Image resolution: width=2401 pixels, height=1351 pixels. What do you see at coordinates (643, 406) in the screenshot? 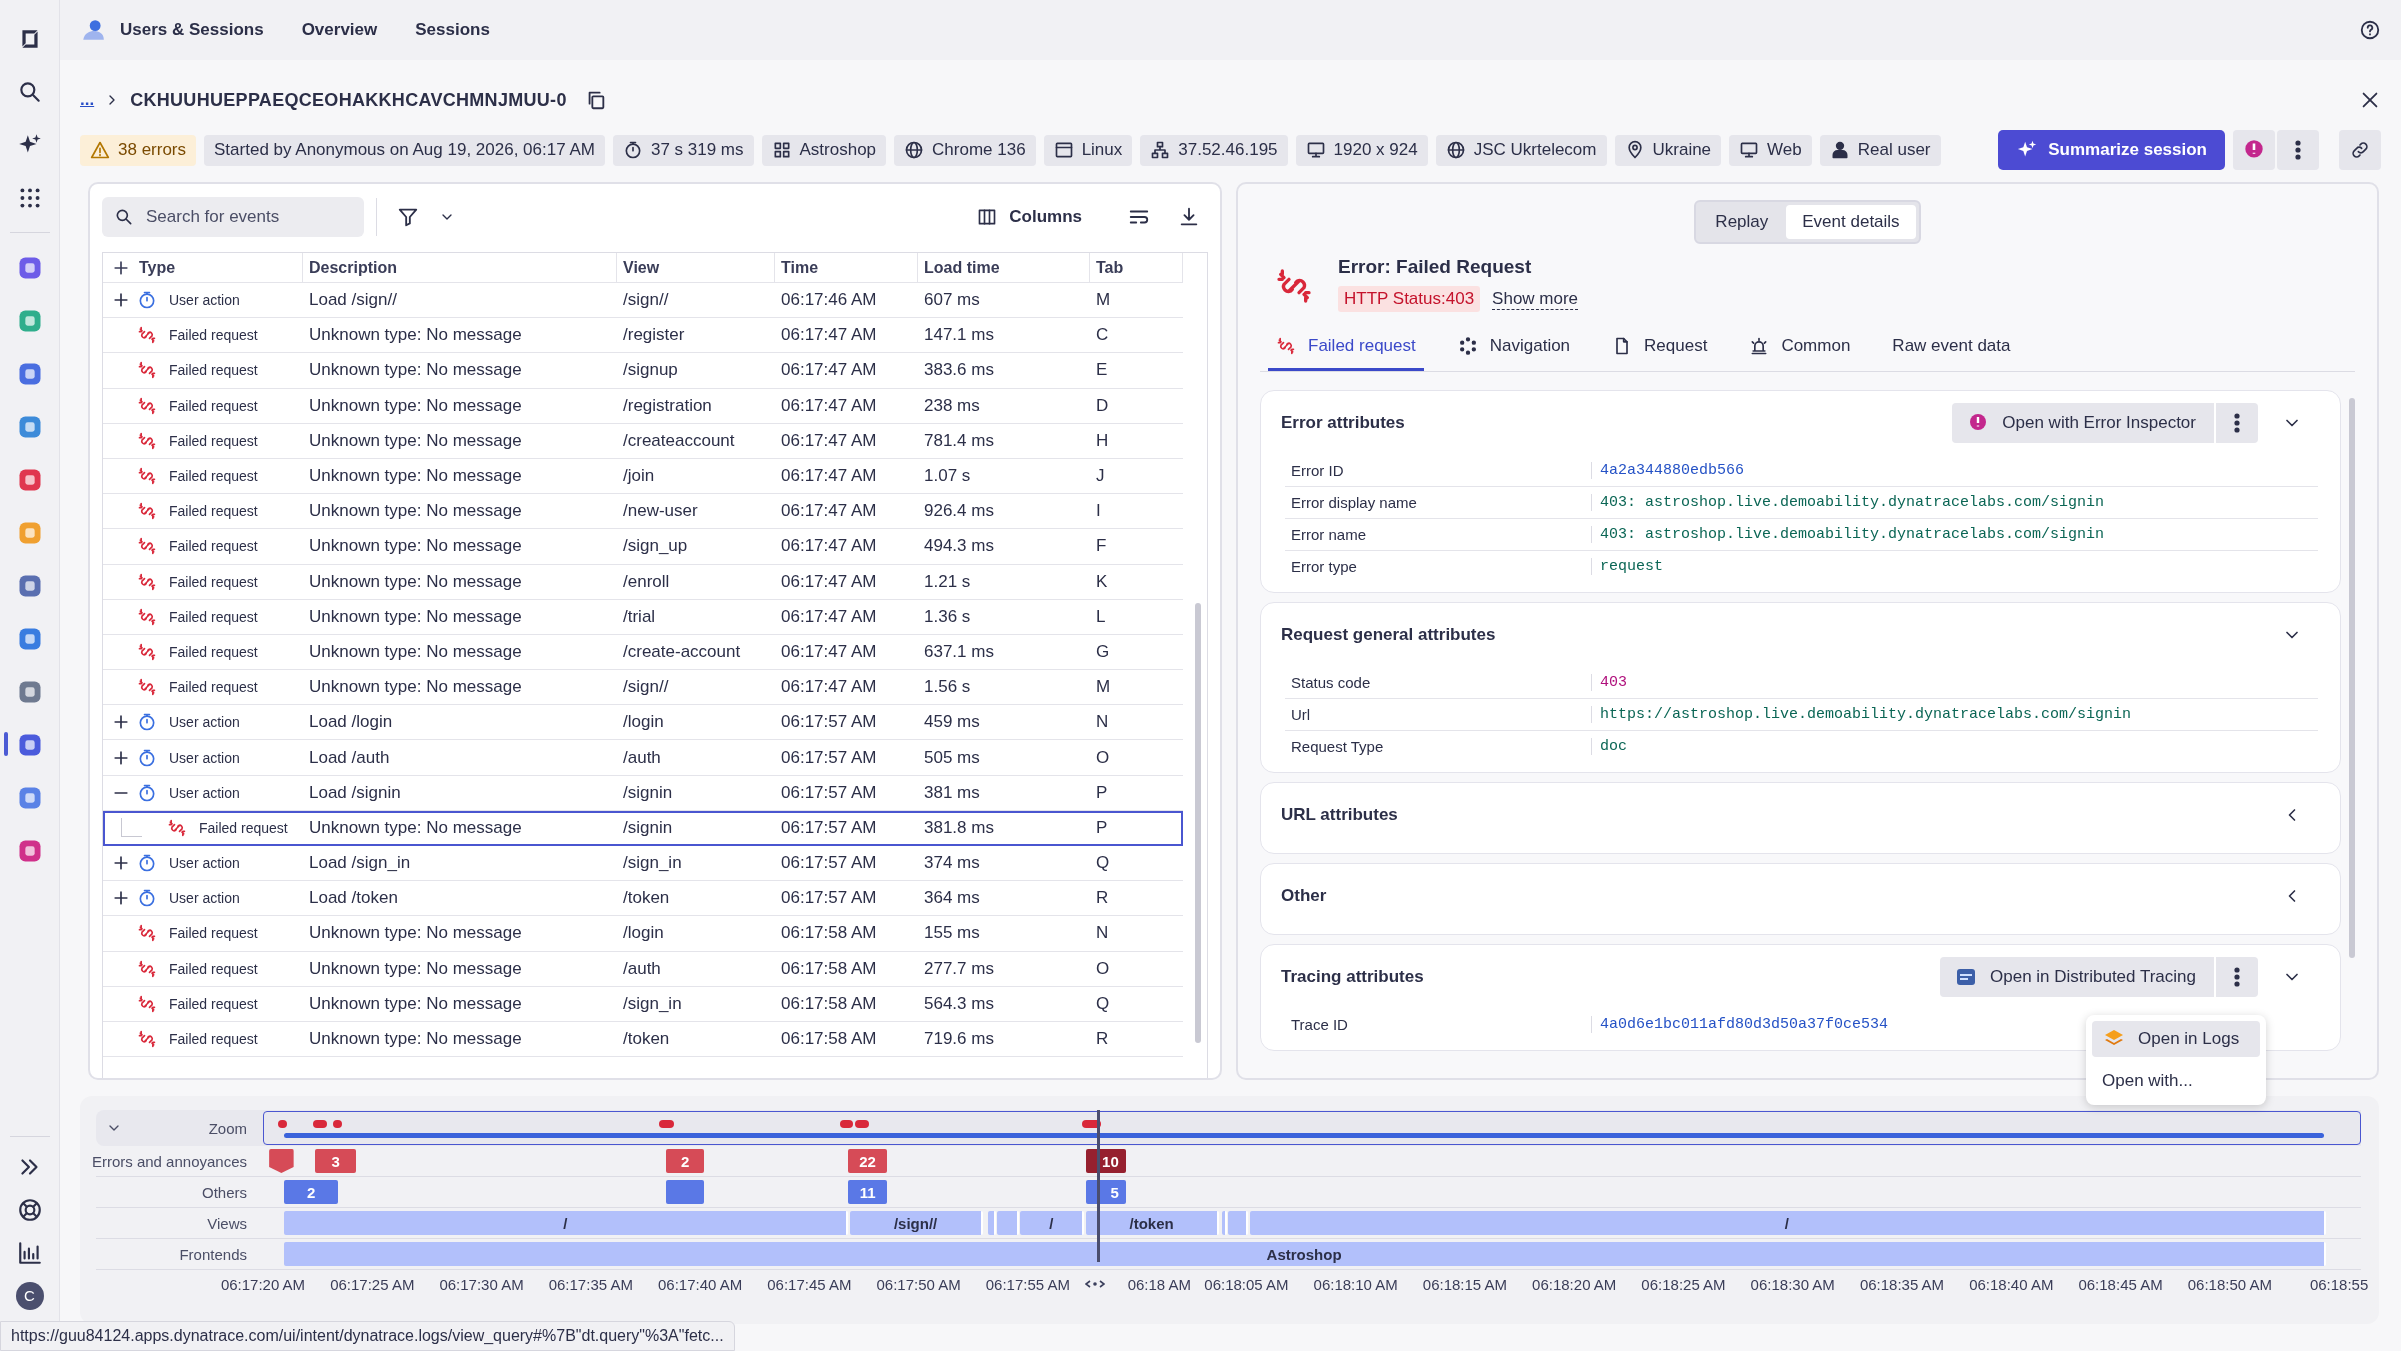
I see `table-row: Failed request Unknown type: No message /registration 06:17:47 AM 238 ms D` at bounding box center [643, 406].